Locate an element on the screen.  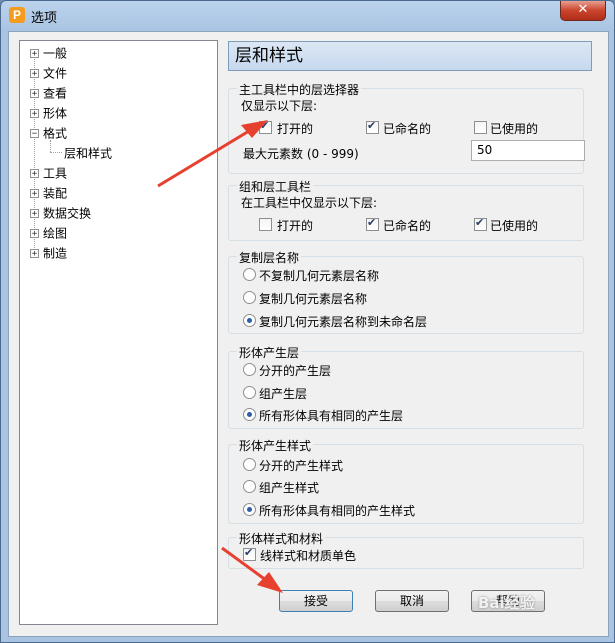
radio-copy-unnamed-label: 复制几何元素层名称到未命名层 is located at coordinates (343, 321).